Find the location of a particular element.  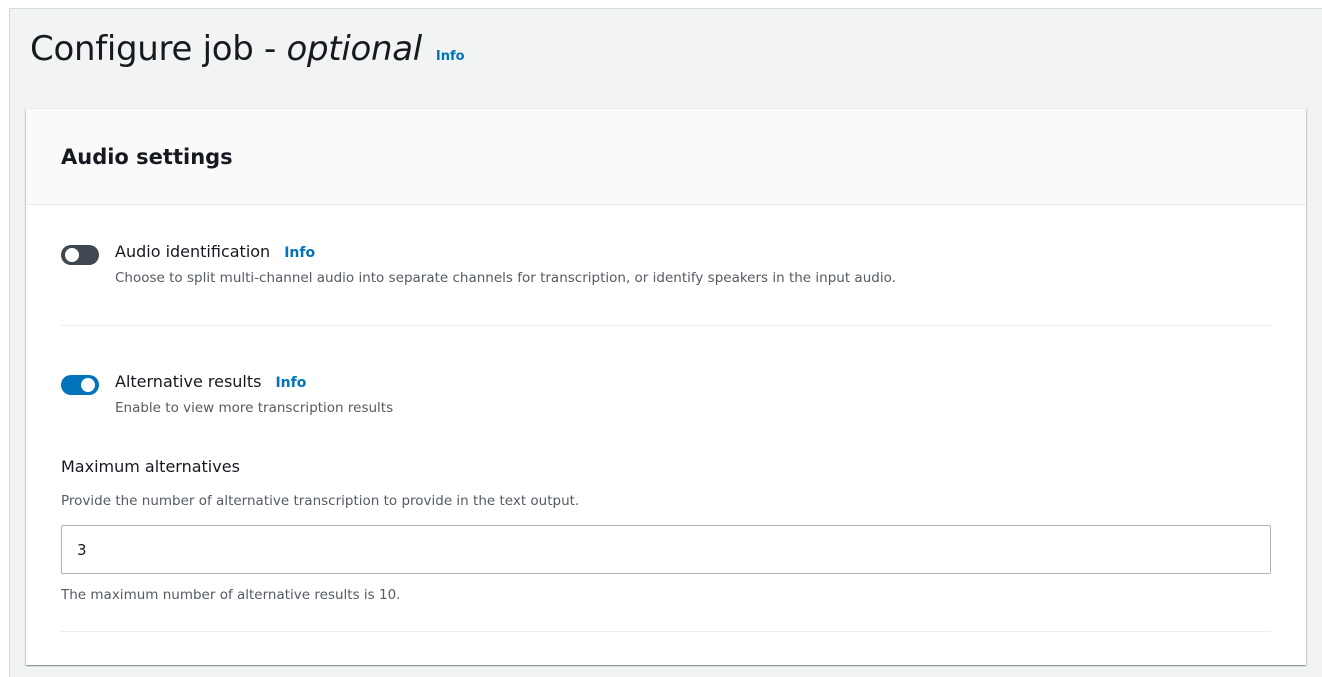

alternative-results-label-row: Alternative results Info is located at coordinates (210, 381).